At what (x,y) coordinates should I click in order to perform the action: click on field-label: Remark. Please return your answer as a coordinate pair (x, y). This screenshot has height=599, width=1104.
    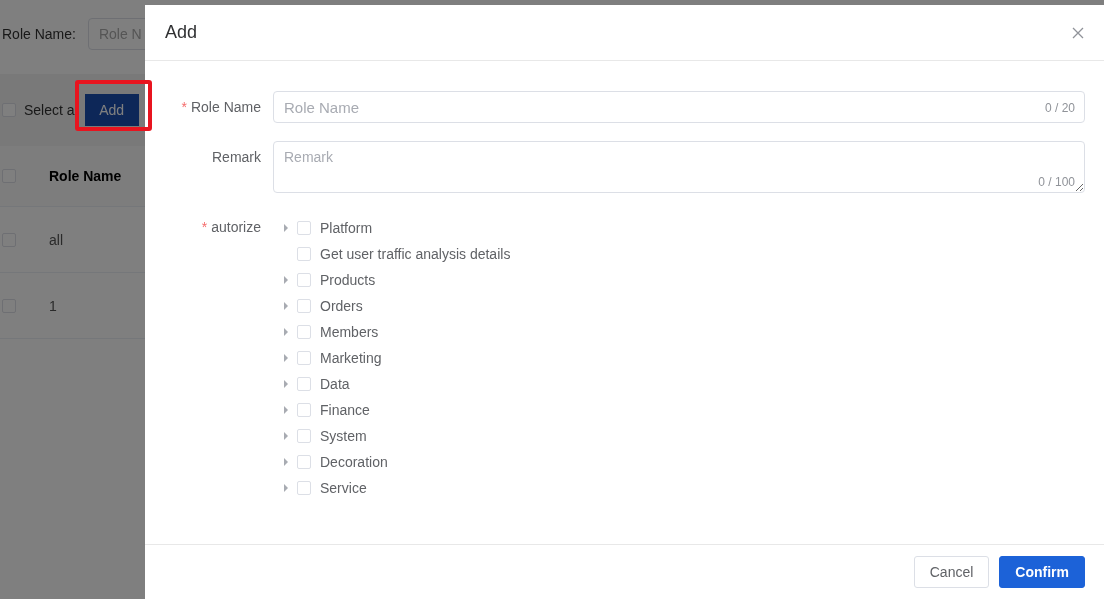
    Looking at the image, I should click on (236, 157).